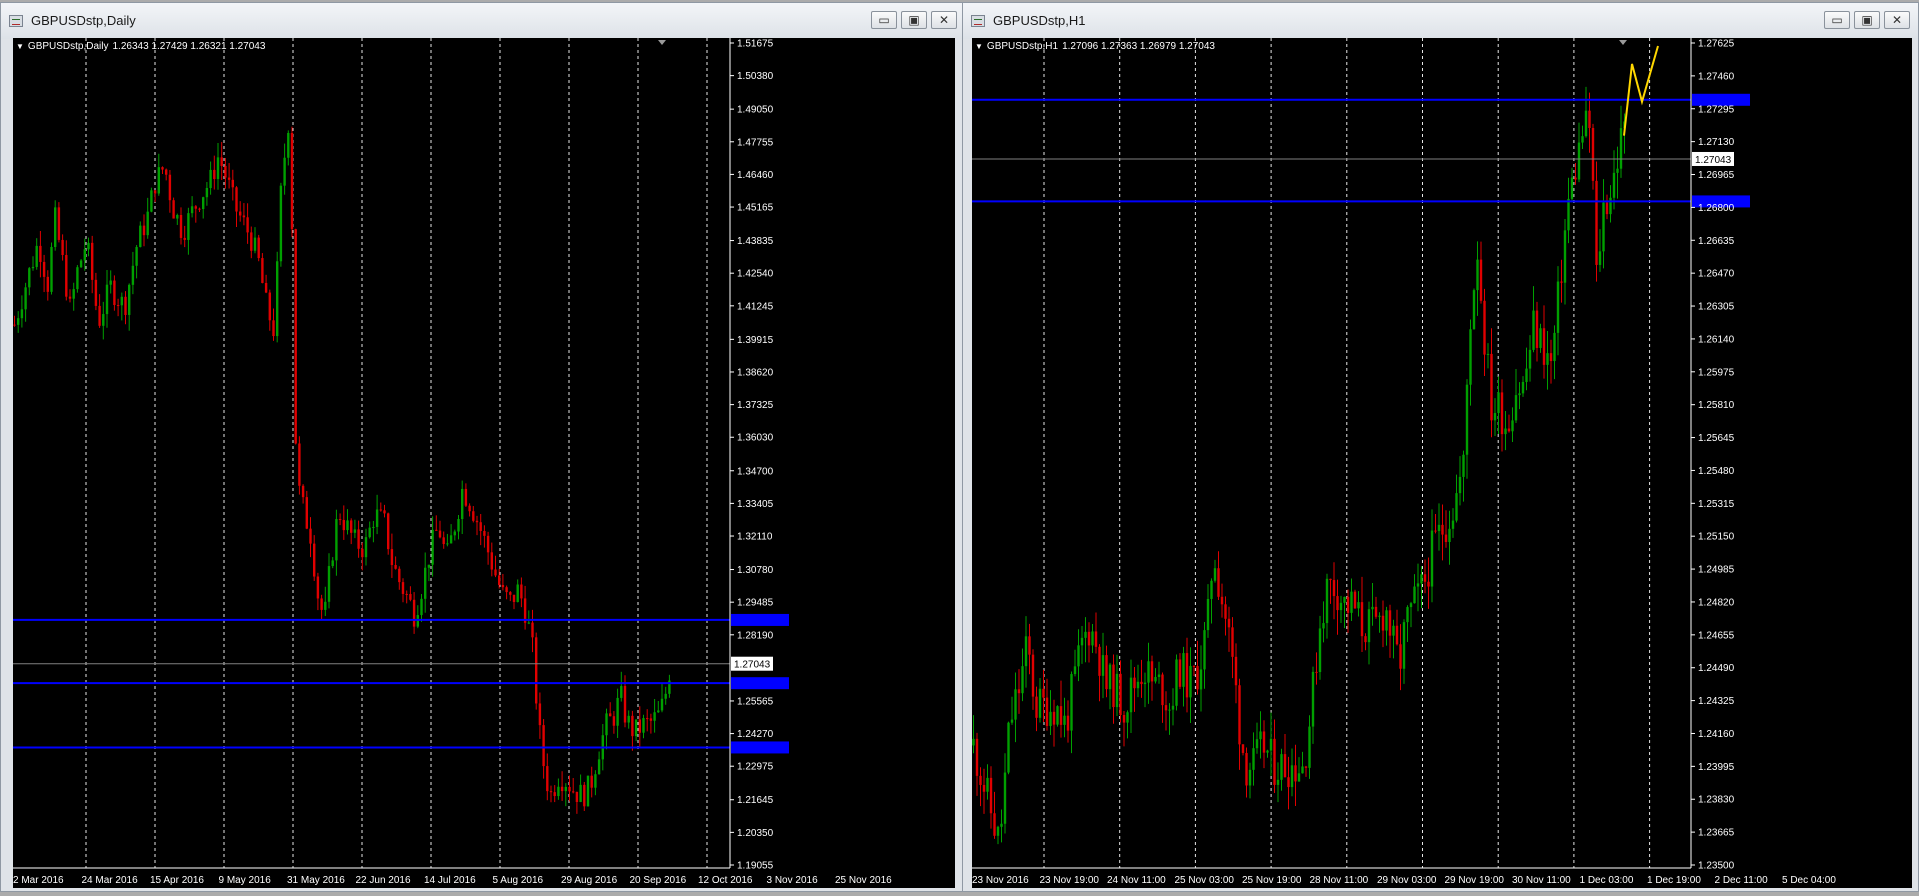 The image size is (1919, 896). I want to click on y-tick-label: 1.25565, so click(755, 701).